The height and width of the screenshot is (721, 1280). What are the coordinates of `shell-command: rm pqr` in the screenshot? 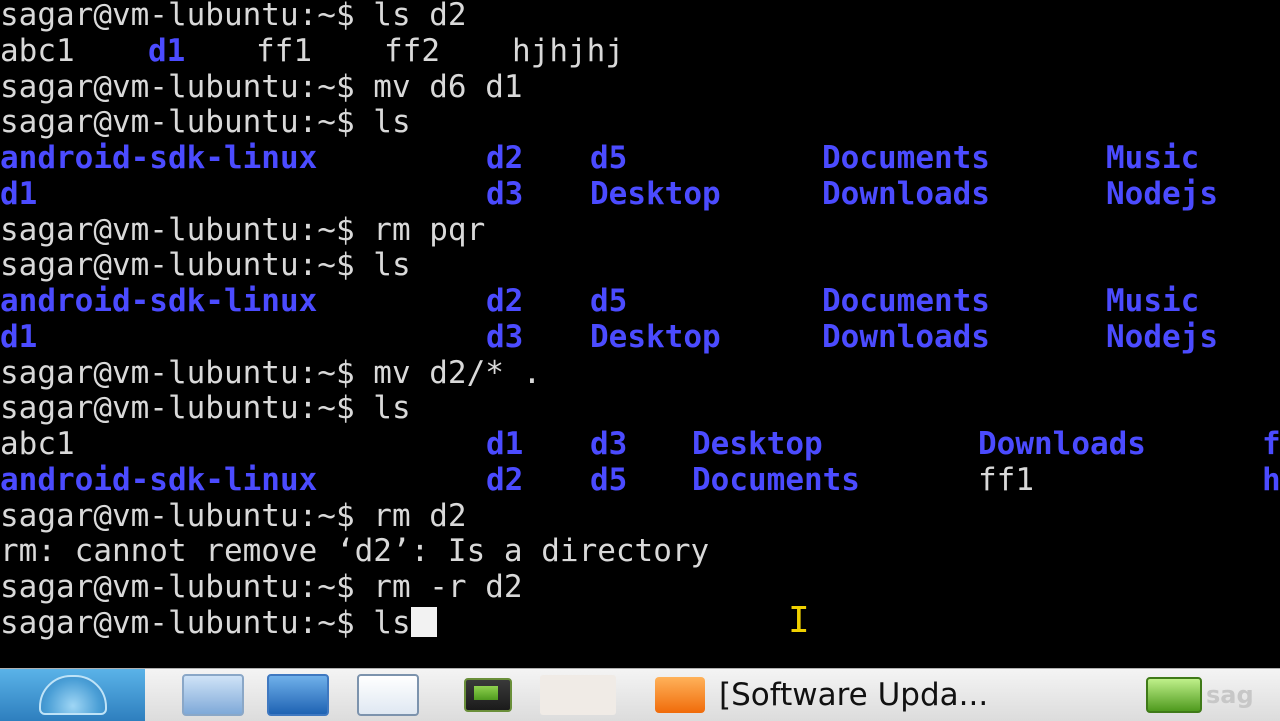 It's located at (429, 229).